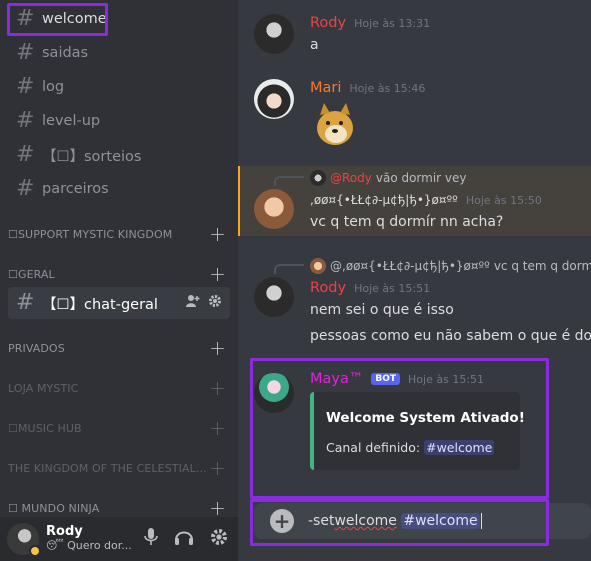 The width and height of the screenshot is (591, 561). I want to click on embed-title: Welcome System Ativado!, so click(425, 418).